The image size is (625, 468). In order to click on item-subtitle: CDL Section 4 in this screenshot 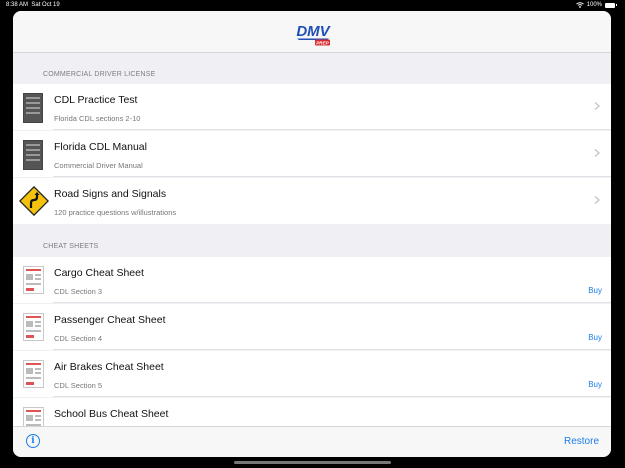, I will do `click(78, 338)`.